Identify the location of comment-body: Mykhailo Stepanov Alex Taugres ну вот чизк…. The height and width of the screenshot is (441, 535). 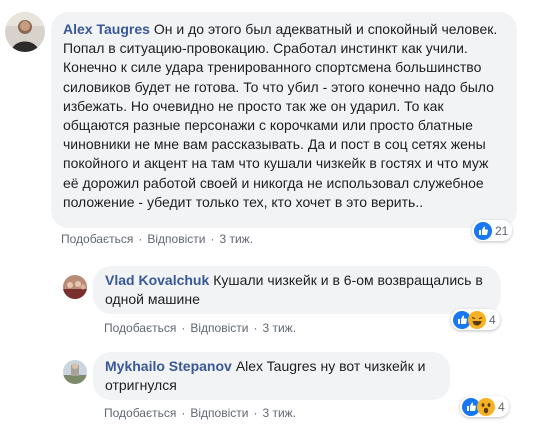
(271, 376).